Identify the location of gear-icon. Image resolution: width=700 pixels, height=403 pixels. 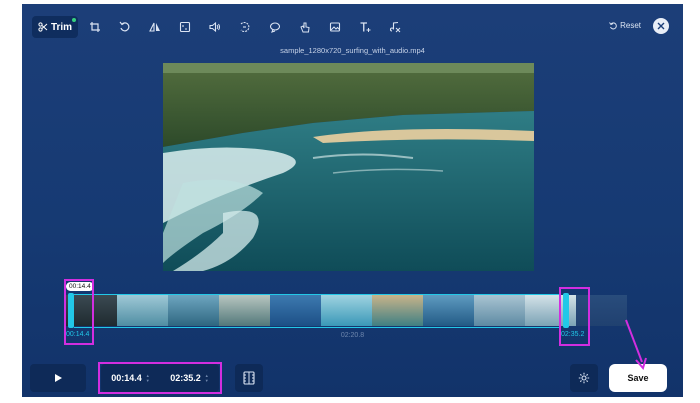
(584, 378).